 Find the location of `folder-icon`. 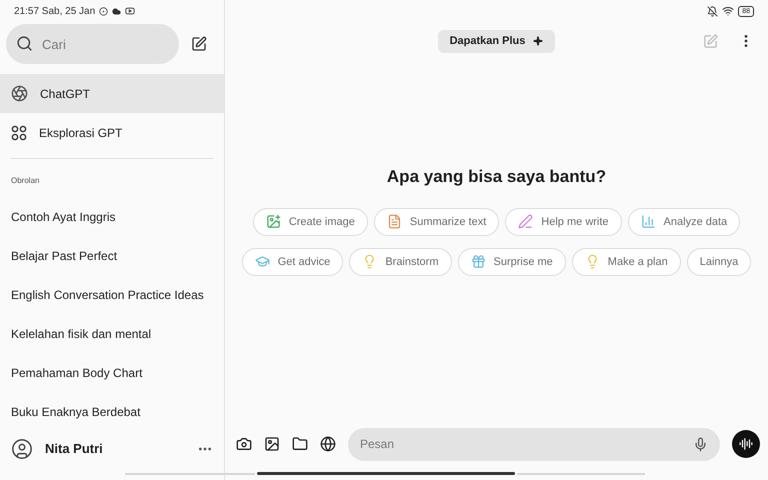

folder-icon is located at coordinates (300, 444).